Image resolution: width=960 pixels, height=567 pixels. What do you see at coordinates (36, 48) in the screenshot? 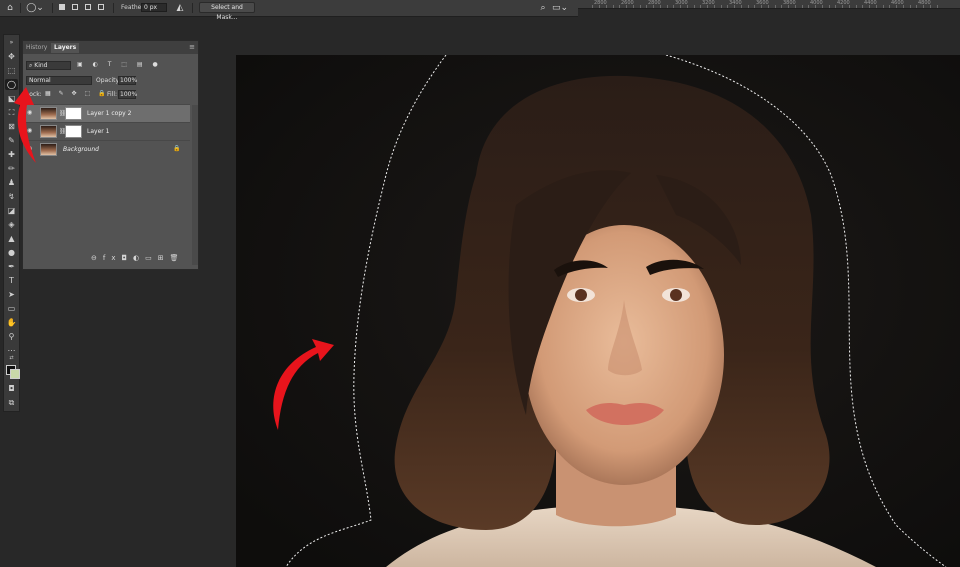
I see `tab-history: History` at bounding box center [36, 48].